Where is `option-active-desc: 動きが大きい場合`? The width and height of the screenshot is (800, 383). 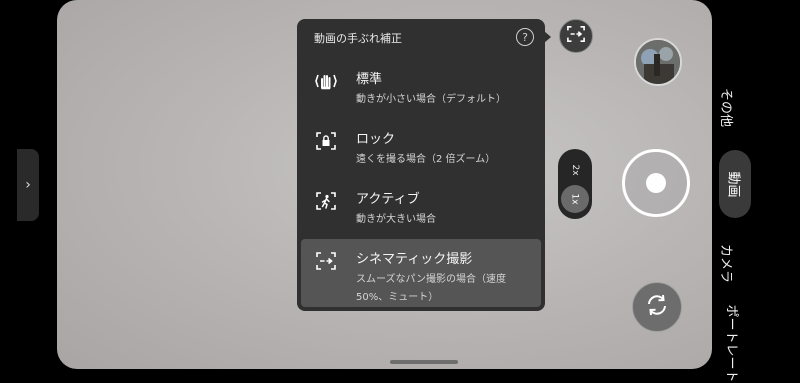 option-active-desc: 動きが大きい場合 is located at coordinates (396, 219).